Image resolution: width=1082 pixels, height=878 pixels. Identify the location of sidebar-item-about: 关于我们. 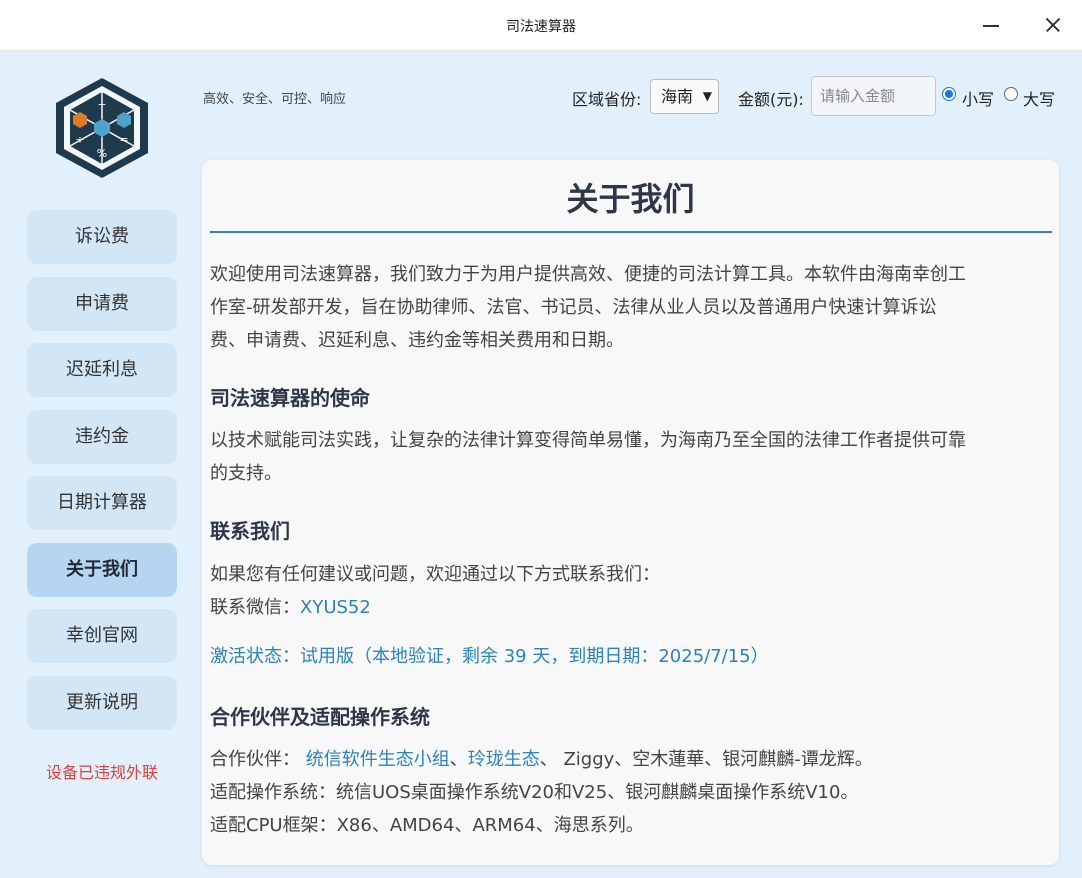
(102, 570).